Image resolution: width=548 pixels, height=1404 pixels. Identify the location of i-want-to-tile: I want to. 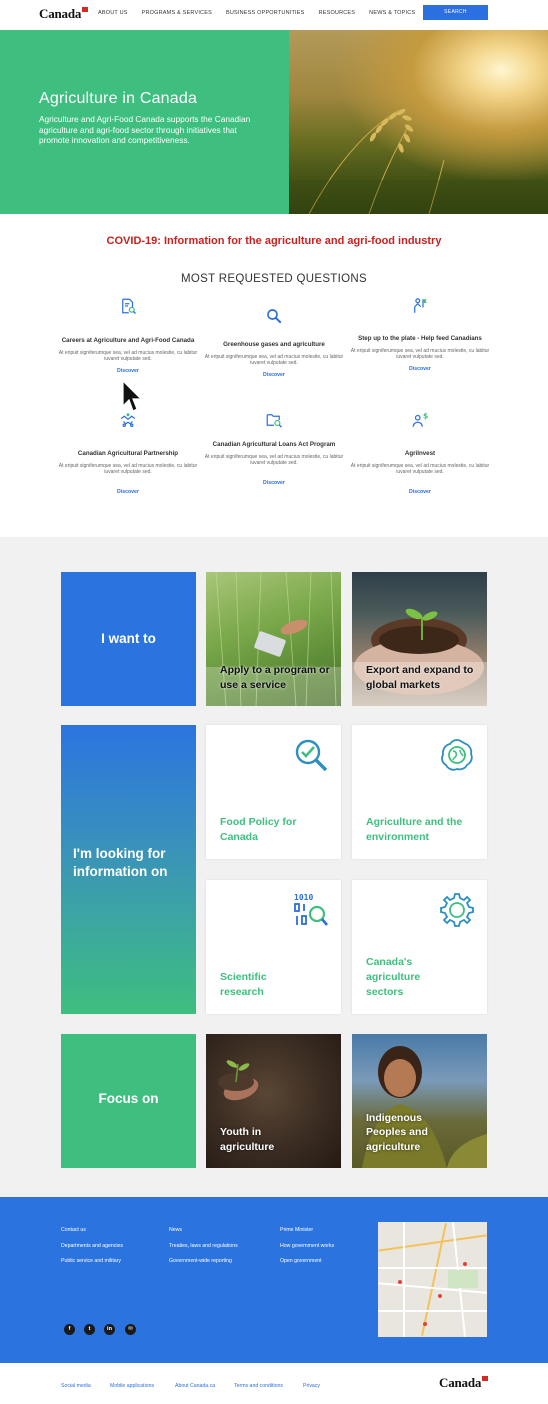
(128, 639).